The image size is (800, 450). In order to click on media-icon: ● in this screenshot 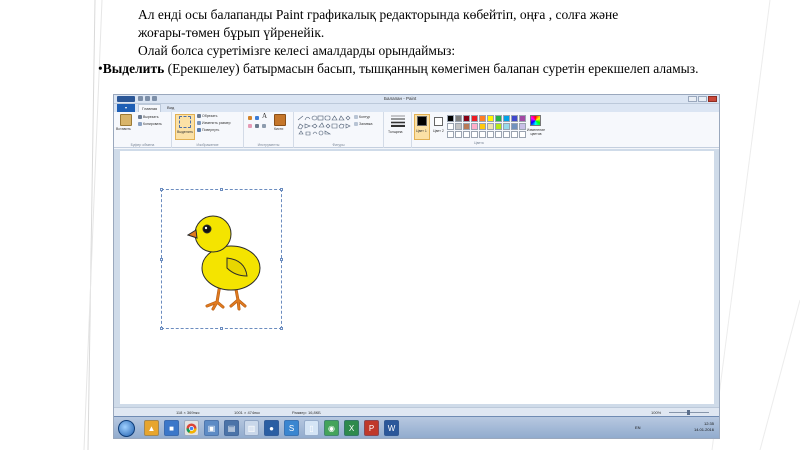, I will do `click(271, 428)`.